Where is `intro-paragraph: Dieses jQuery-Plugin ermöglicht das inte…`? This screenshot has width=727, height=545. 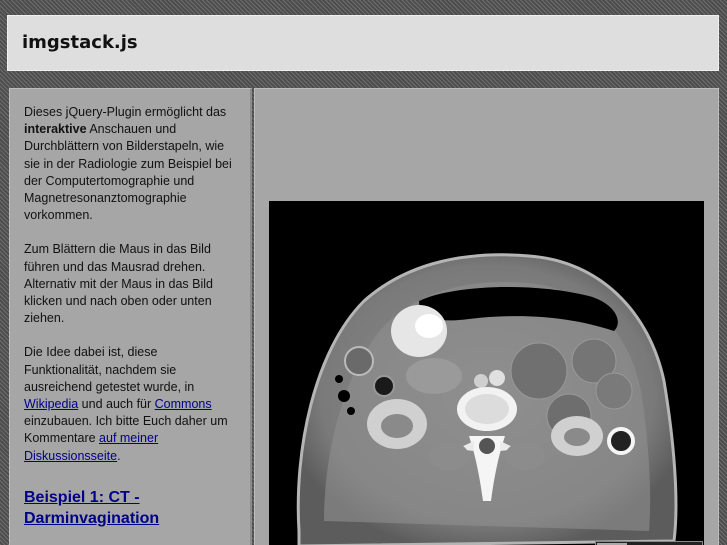 intro-paragraph: Dieses jQuery-Plugin ermöglicht das inte… is located at coordinates (130, 164).